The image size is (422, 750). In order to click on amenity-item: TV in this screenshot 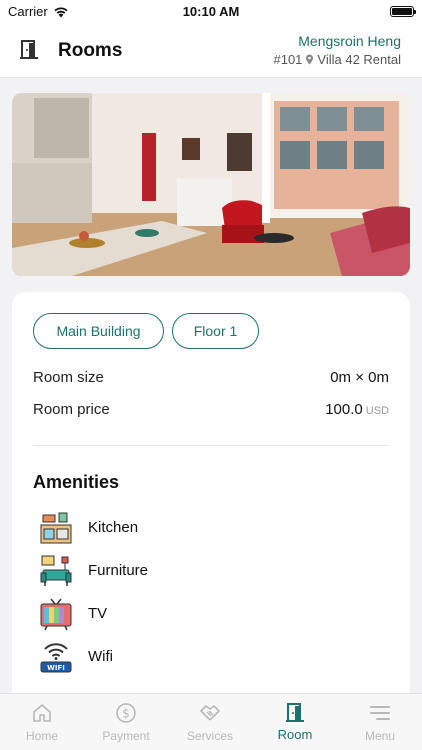, I will do `click(189, 614)`.